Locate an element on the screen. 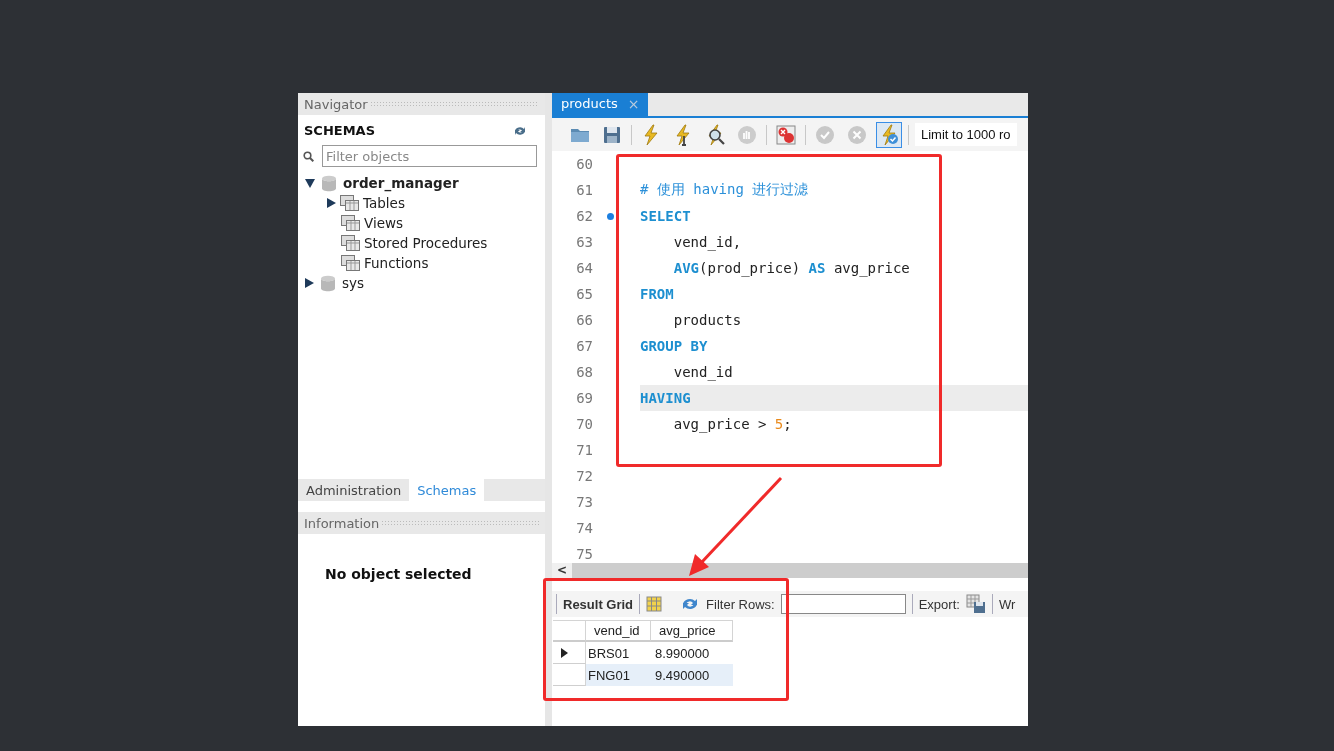  line-number: 70 is located at coordinates (584, 424).